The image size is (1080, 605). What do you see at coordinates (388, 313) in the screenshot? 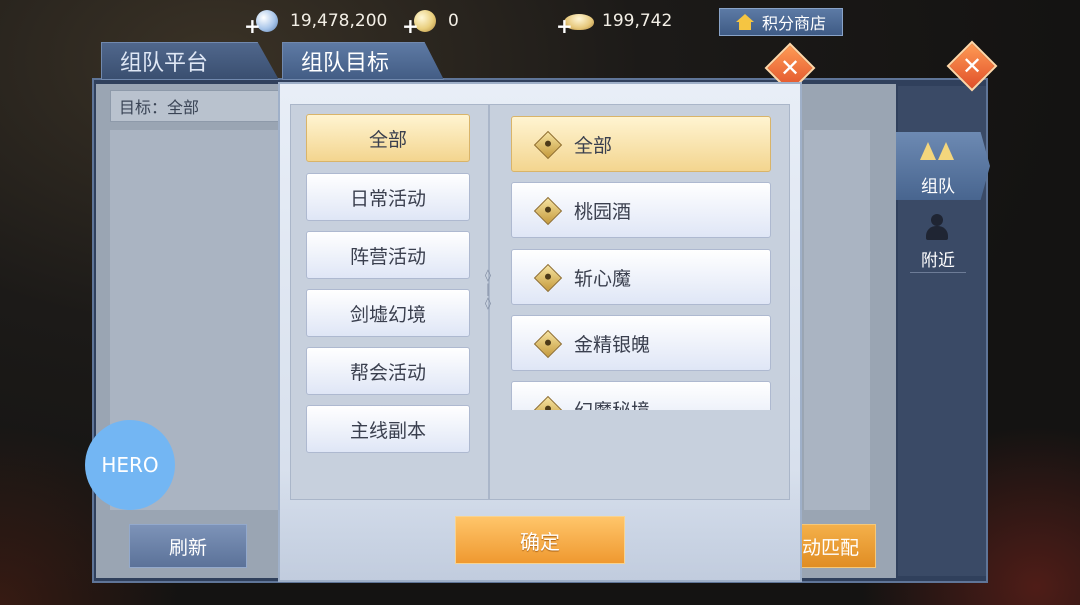
I see `category-sword-ruins: 剑墟幻境` at bounding box center [388, 313].